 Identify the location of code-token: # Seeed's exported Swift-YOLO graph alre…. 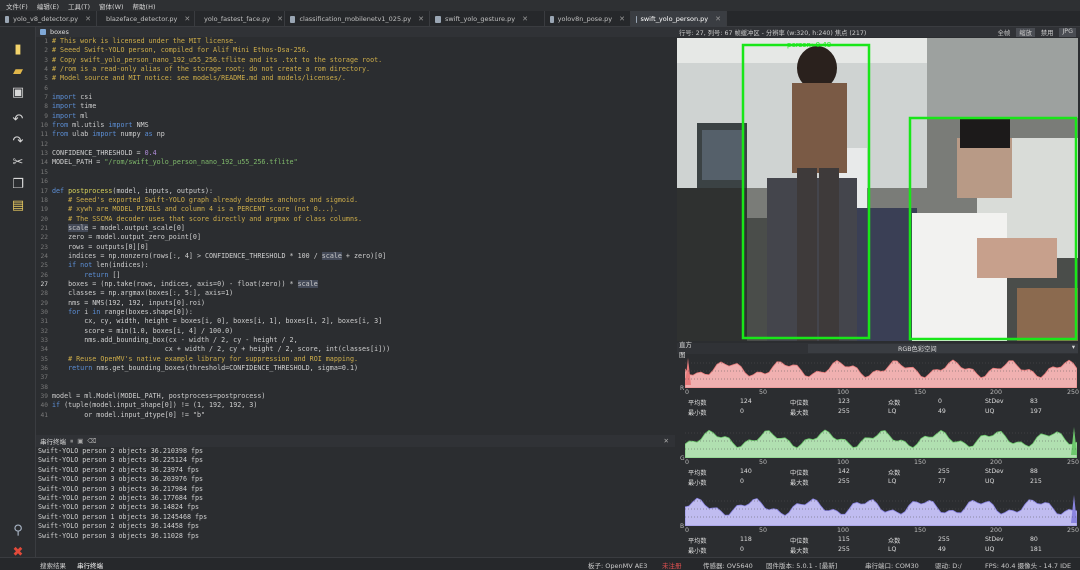
(205, 199).